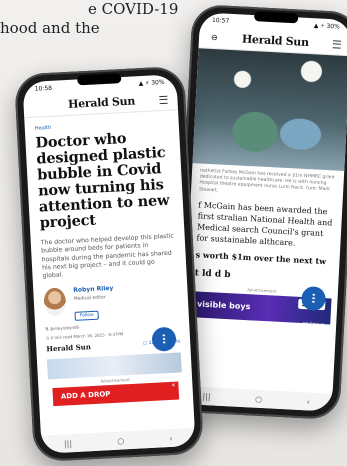 This screenshot has height=466, width=347. What do you see at coordinates (93, 289) in the screenshot?
I see `author-name: Robyn Riley` at bounding box center [93, 289].